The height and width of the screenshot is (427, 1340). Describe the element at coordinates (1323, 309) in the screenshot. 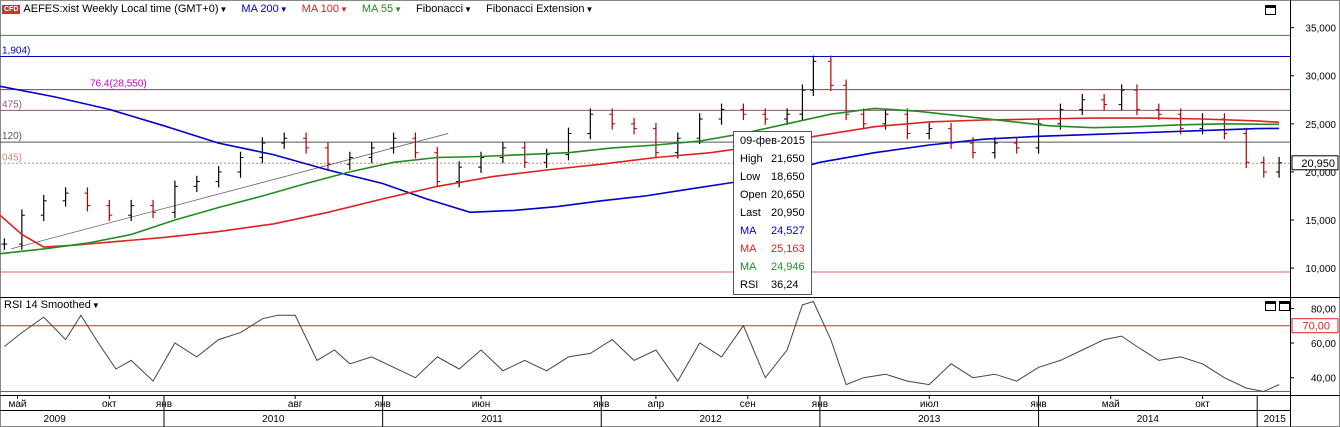

I see `rsi-tick-label: 80,00` at that location.